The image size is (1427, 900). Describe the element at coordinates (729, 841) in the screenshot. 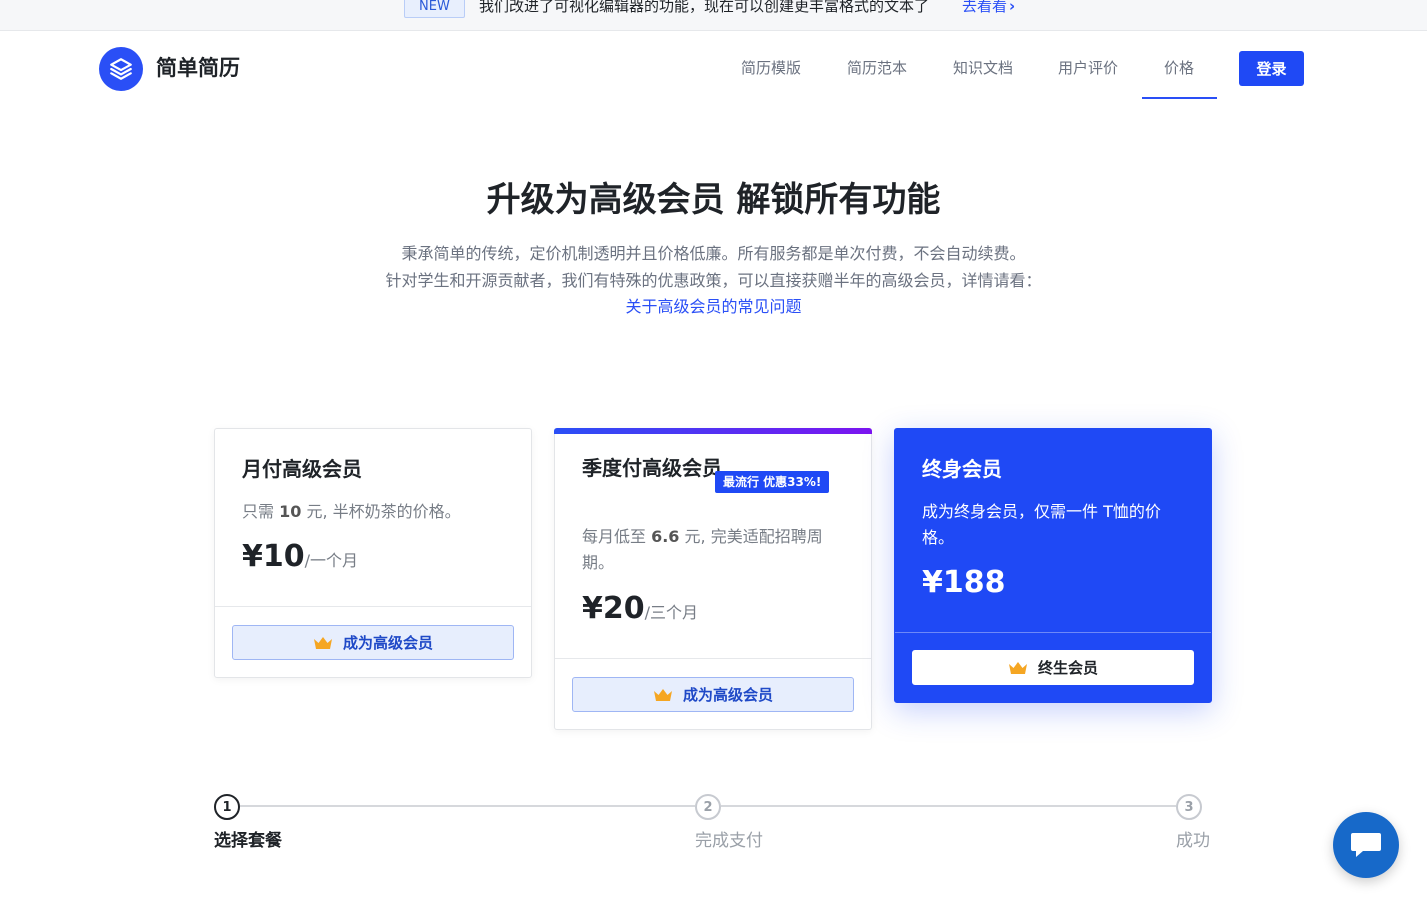

I see `step-2-label: 完成支付` at that location.